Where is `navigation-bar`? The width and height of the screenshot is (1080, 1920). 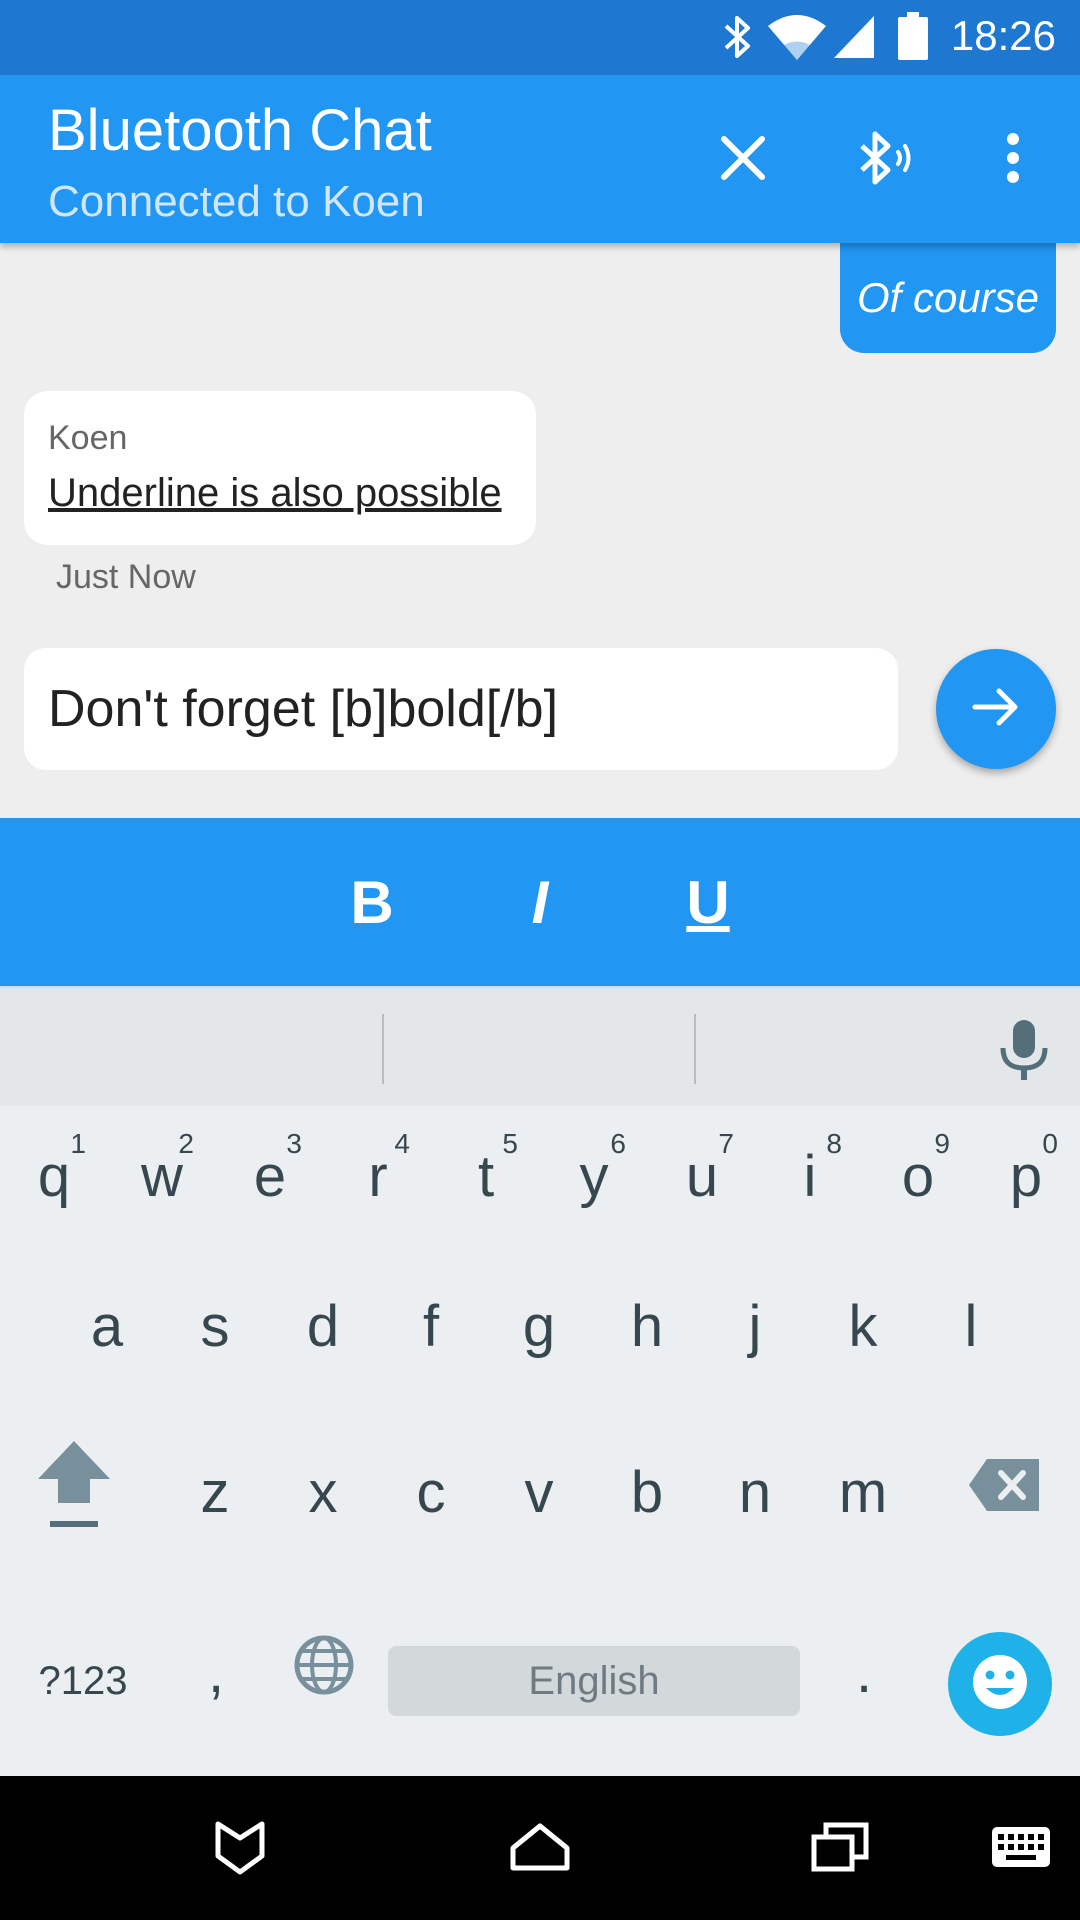
navigation-bar is located at coordinates (540, 1848).